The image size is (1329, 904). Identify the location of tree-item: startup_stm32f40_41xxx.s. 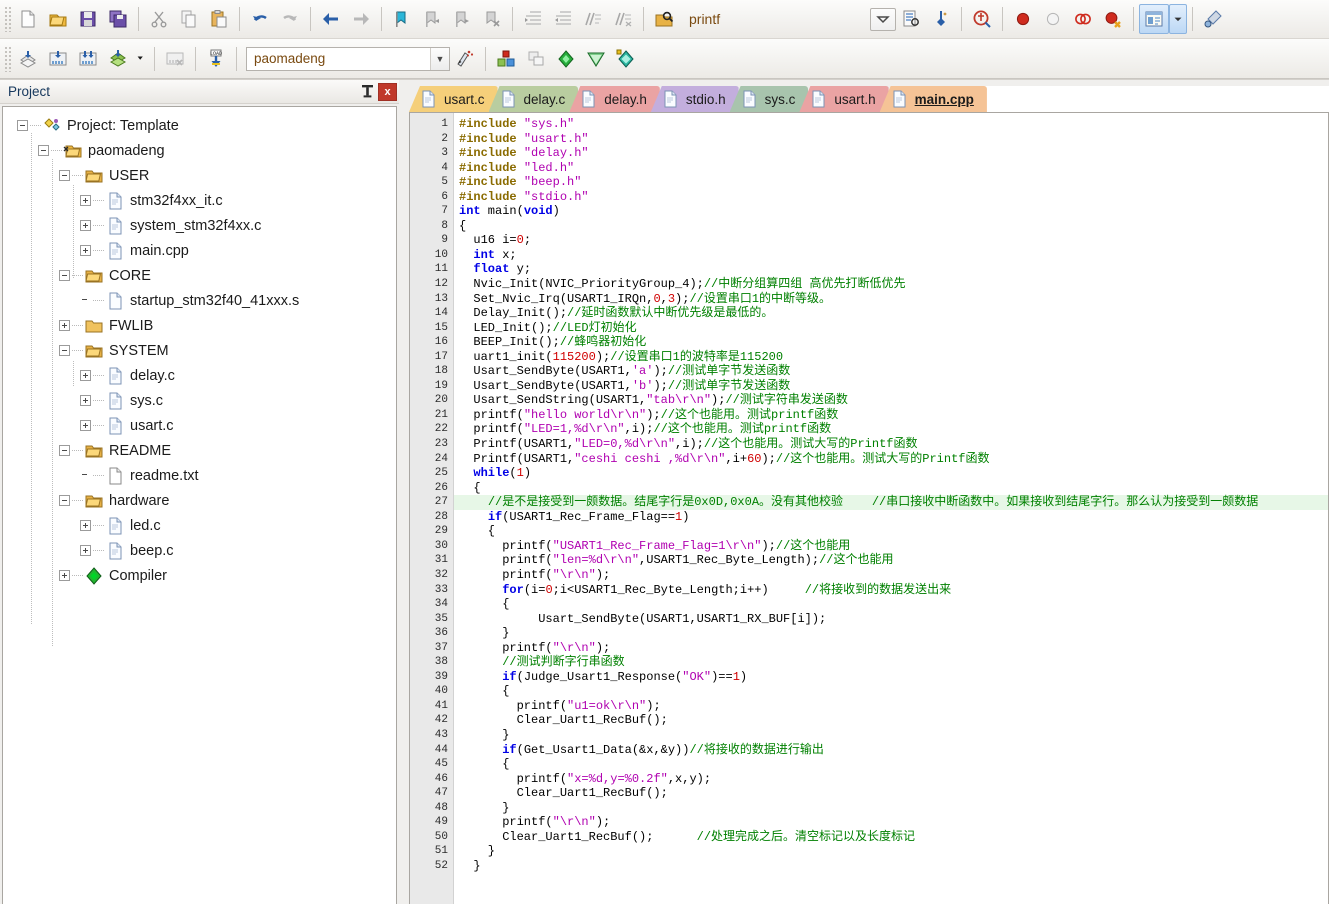
(199, 300).